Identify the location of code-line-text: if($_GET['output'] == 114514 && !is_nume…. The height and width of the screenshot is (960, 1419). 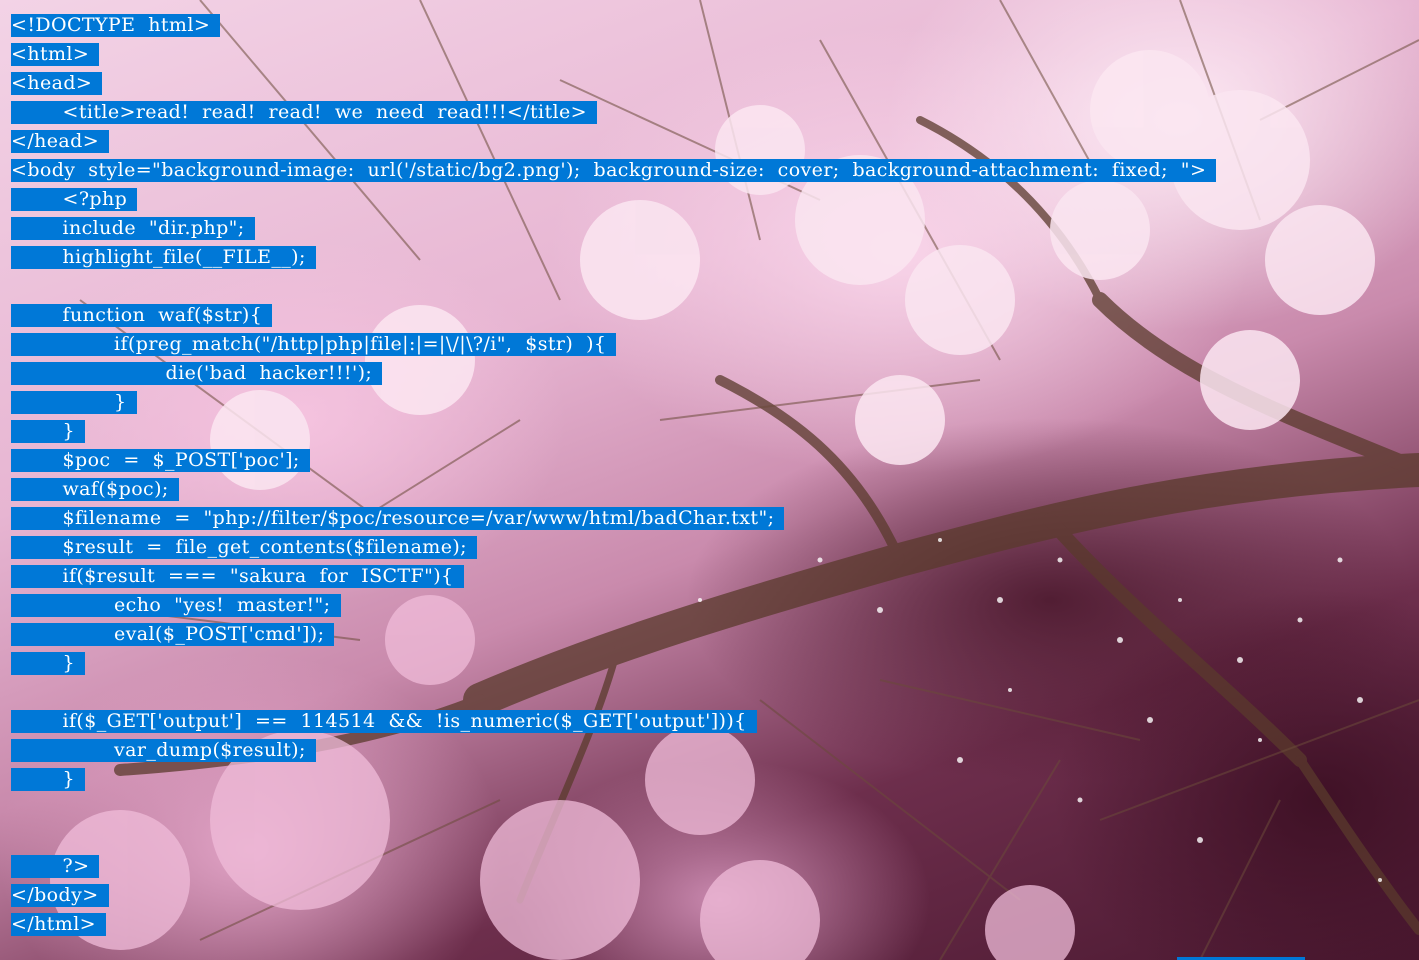
(384, 721).